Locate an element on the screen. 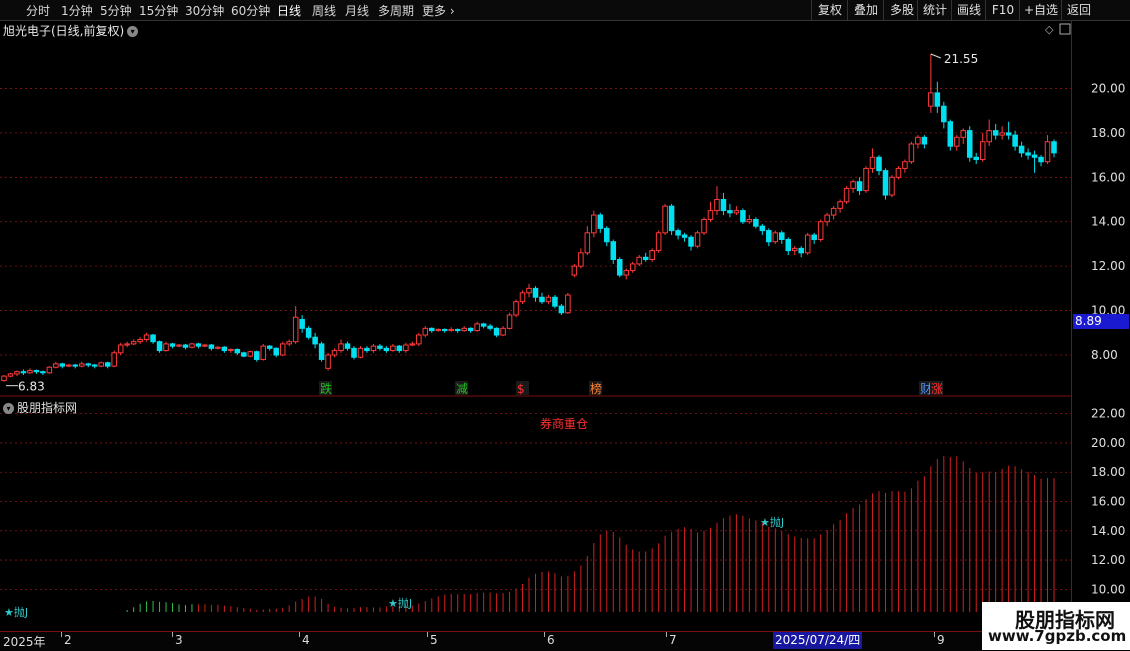  period-tab-2: 5分钟 is located at coordinates (116, 10).